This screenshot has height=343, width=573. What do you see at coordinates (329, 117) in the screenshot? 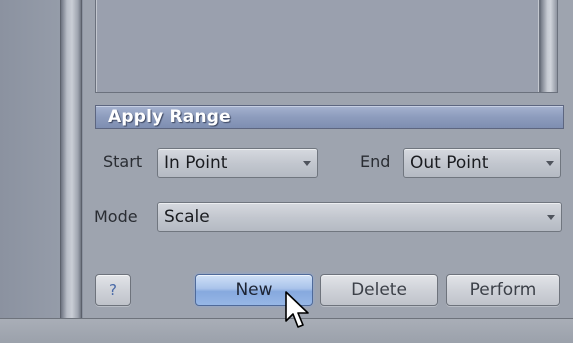
I see `apply-range-header: Apply Range` at bounding box center [329, 117].